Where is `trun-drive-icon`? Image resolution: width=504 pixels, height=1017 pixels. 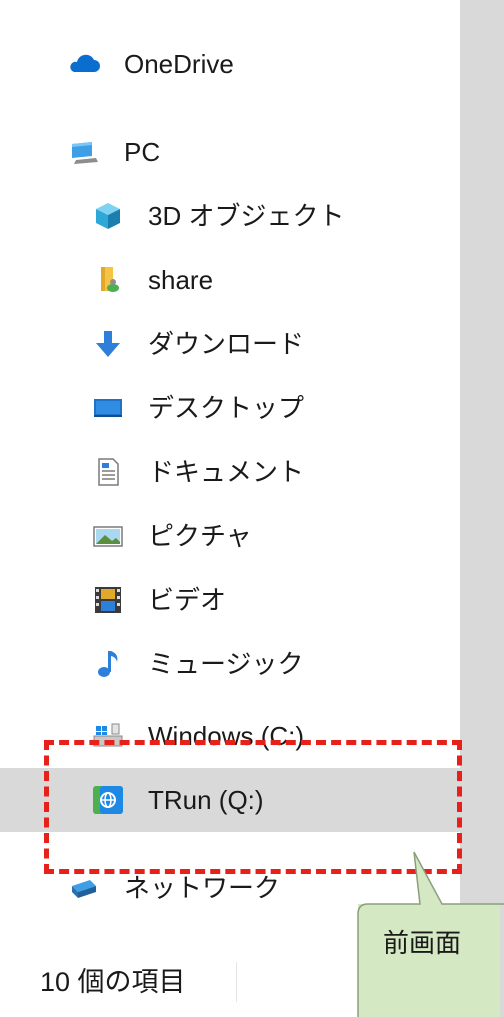
trun-drive-icon is located at coordinates (108, 800).